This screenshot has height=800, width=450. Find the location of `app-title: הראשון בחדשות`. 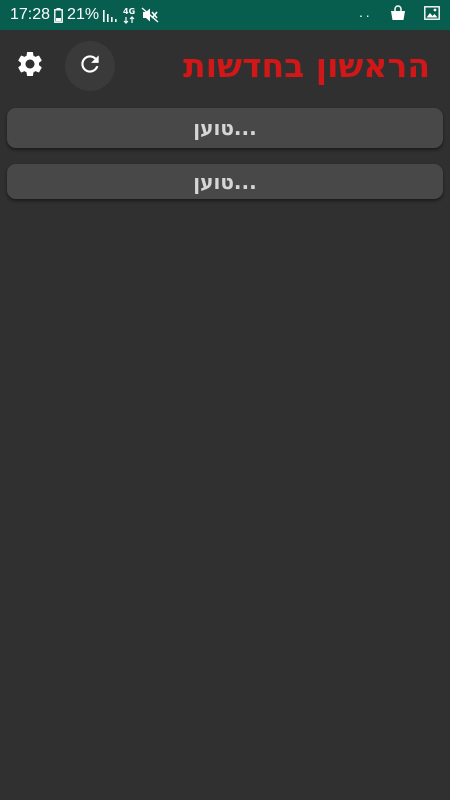

app-title: הראשון בחדשות is located at coordinates (306, 65).